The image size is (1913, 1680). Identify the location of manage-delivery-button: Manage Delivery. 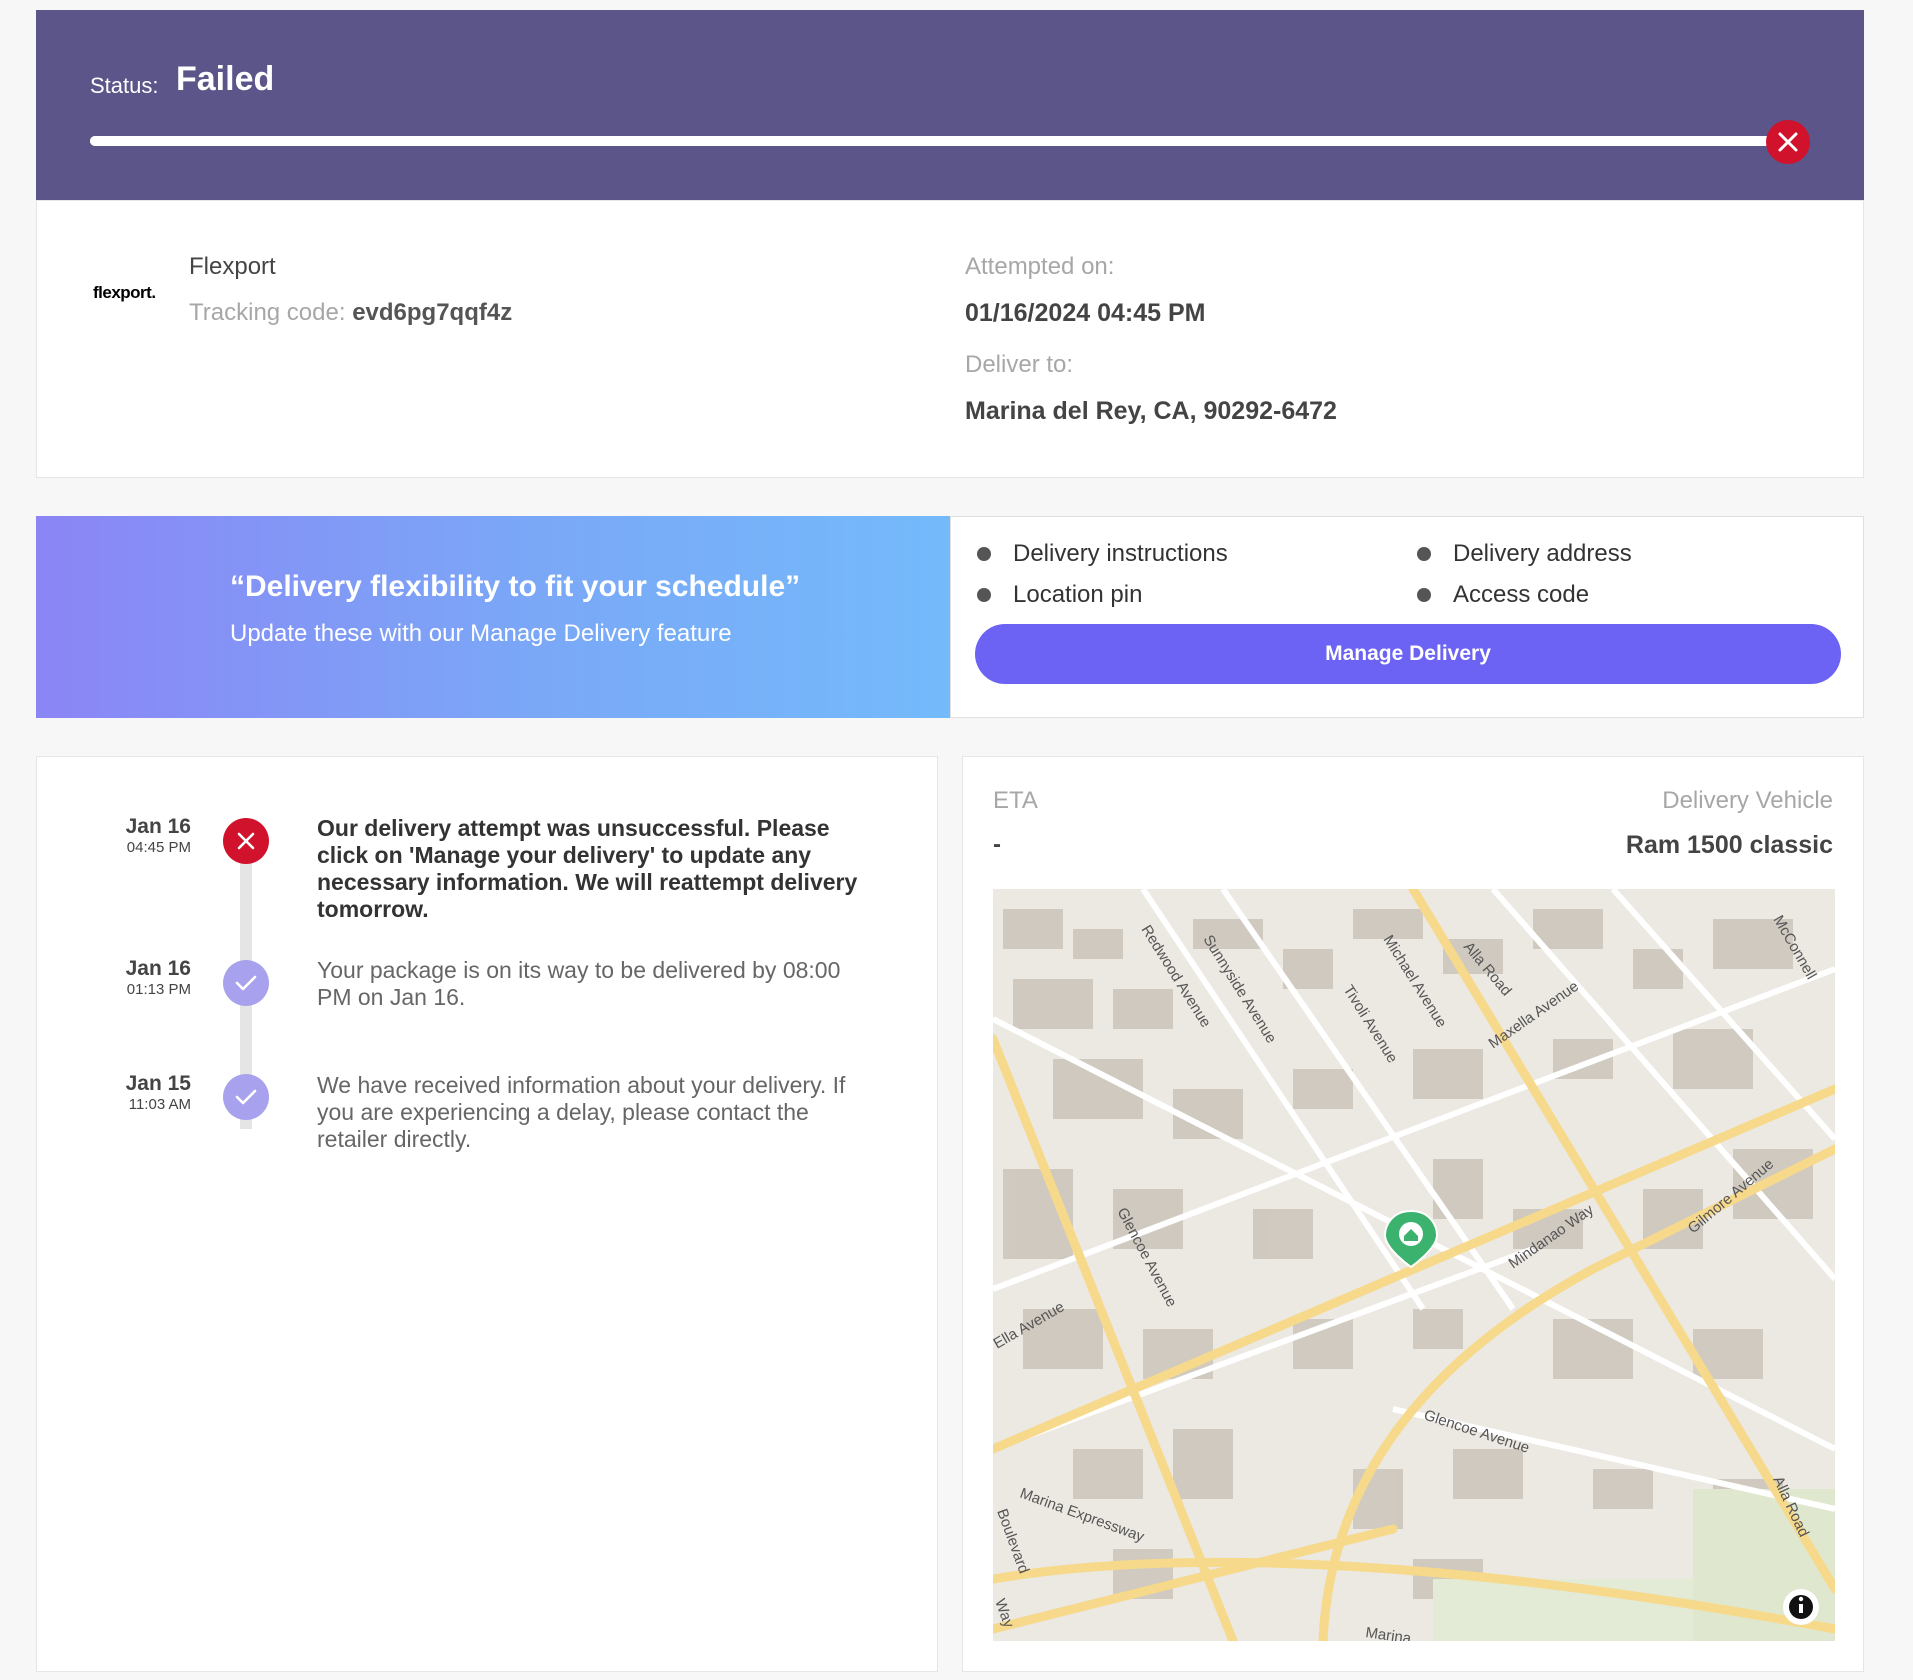
(1408, 654).